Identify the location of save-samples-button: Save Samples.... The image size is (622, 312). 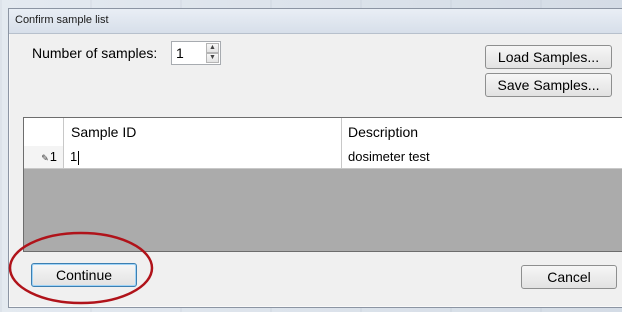
(548, 85).